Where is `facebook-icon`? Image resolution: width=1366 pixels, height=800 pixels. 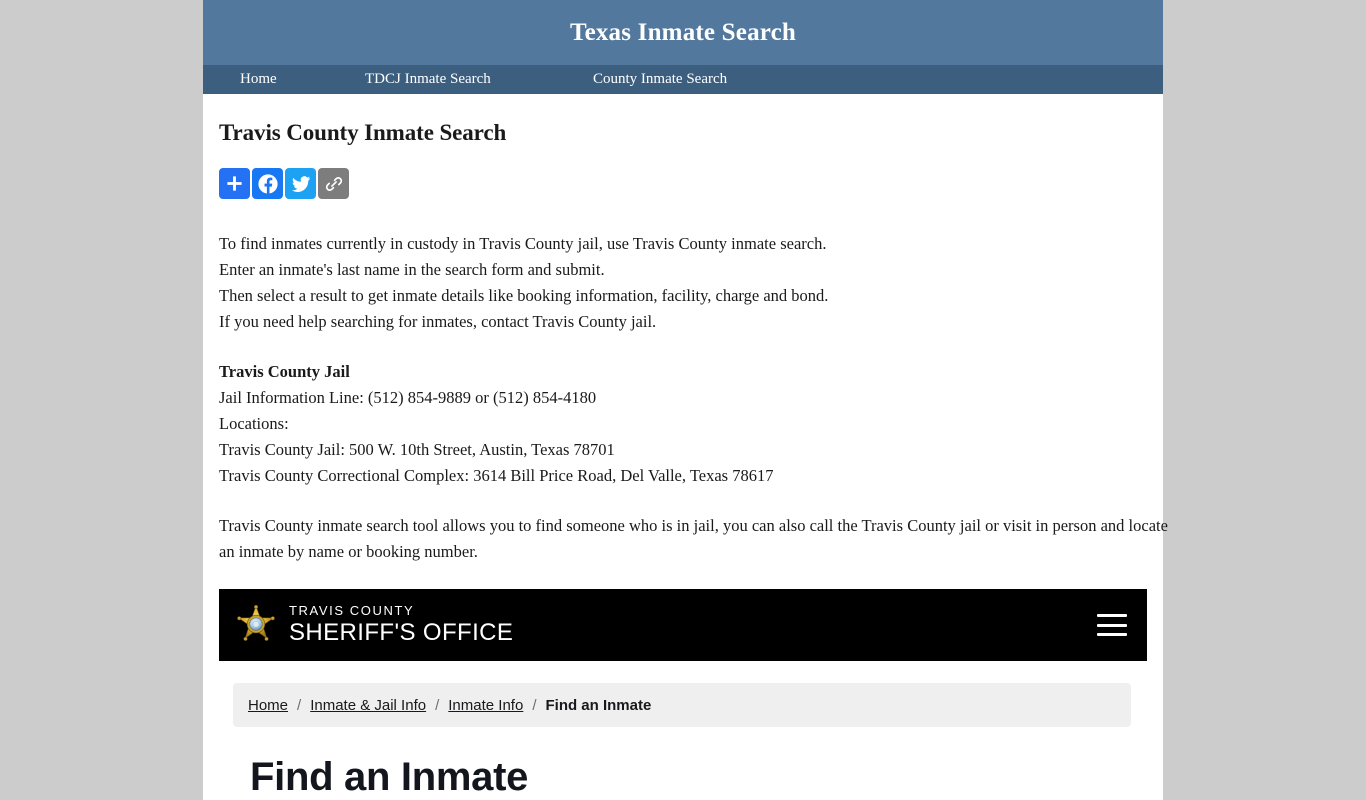 facebook-icon is located at coordinates (267, 183).